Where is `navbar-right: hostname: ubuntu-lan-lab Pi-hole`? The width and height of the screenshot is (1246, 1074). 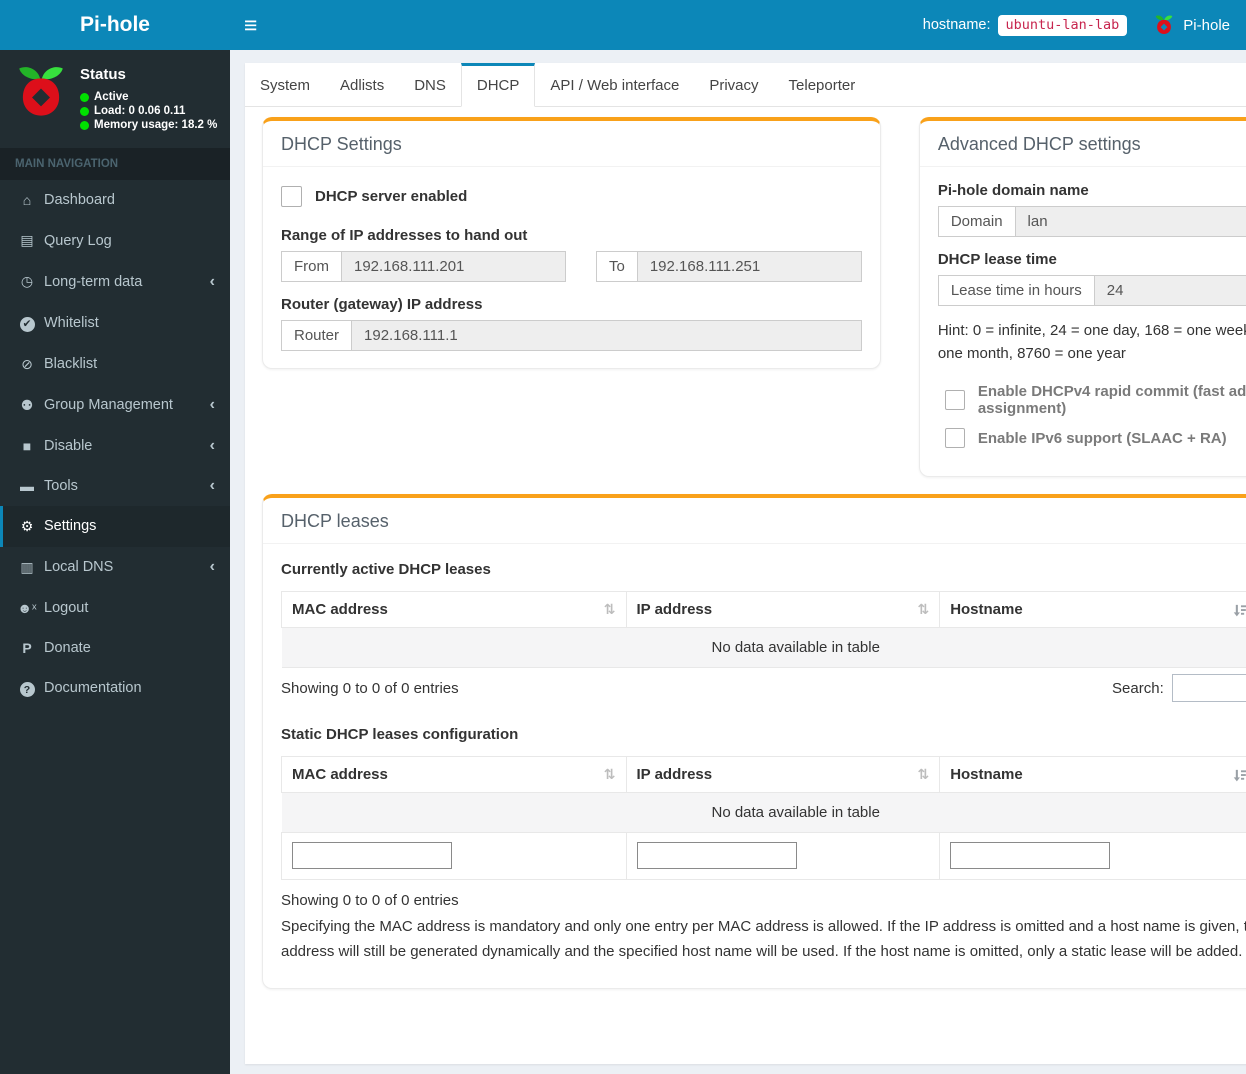
navbar-right: hostname: ubuntu-lan-lab Pi-hole is located at coordinates (1076, 25).